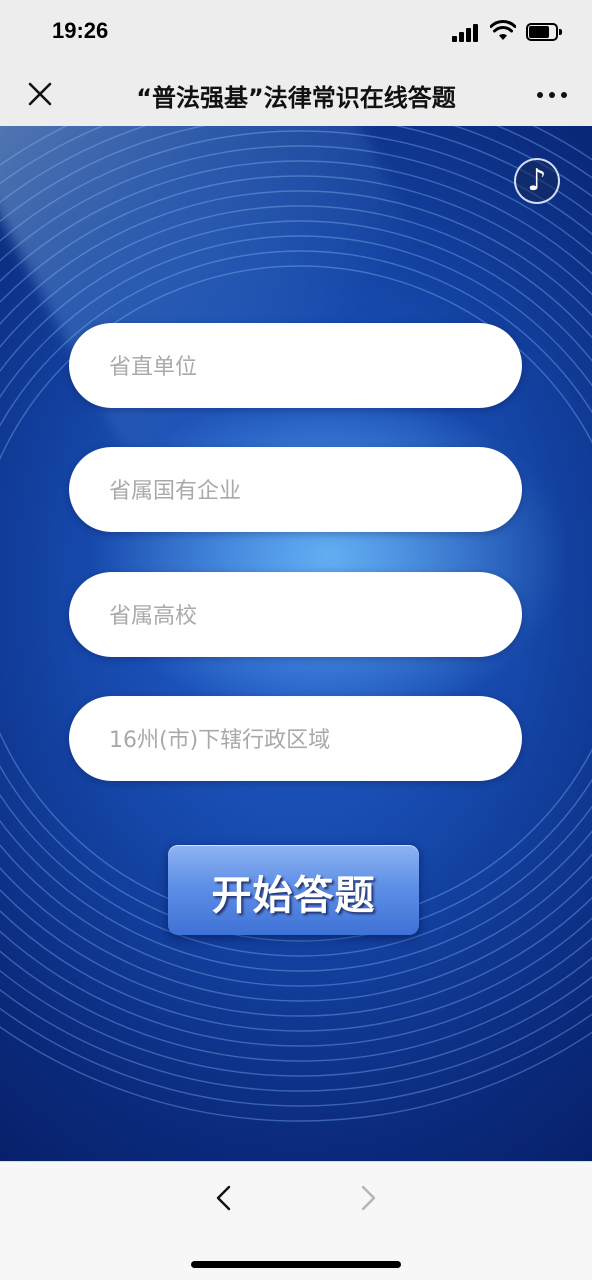 The image size is (592, 1280). Describe the element at coordinates (175, 491) in the screenshot. I see `option-label: 省属国有企业` at that location.